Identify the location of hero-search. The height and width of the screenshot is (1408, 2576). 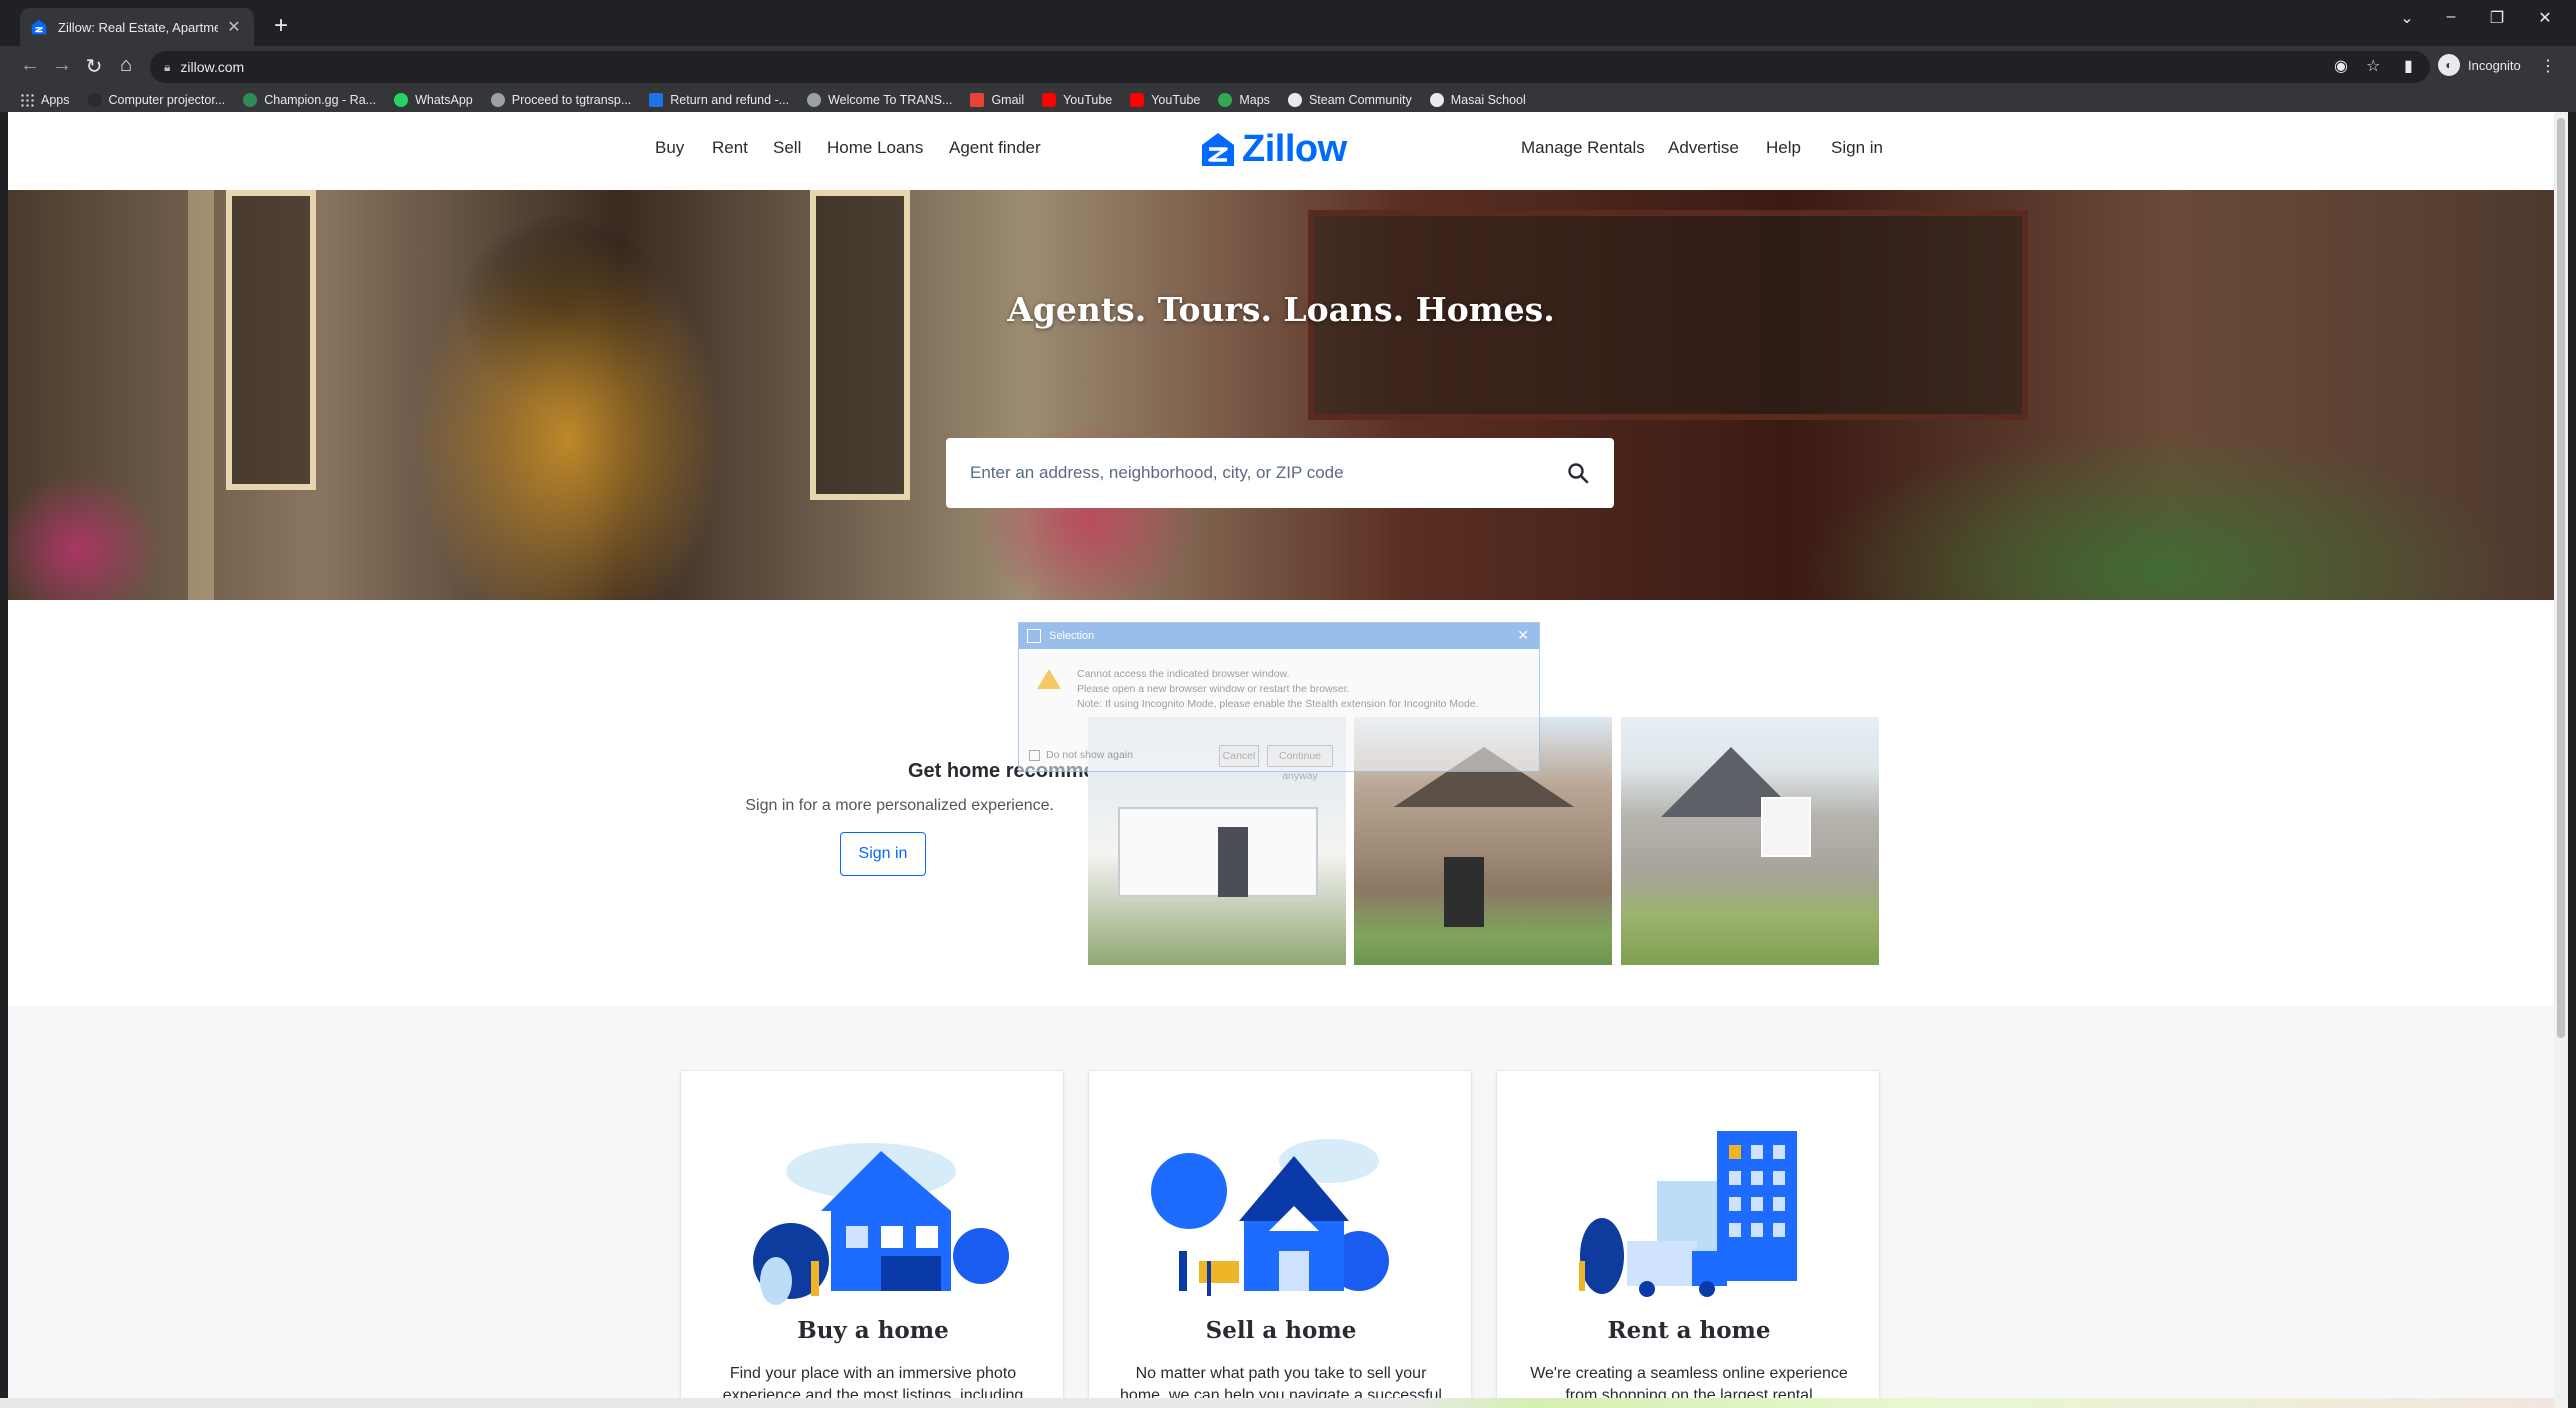
(1280, 473).